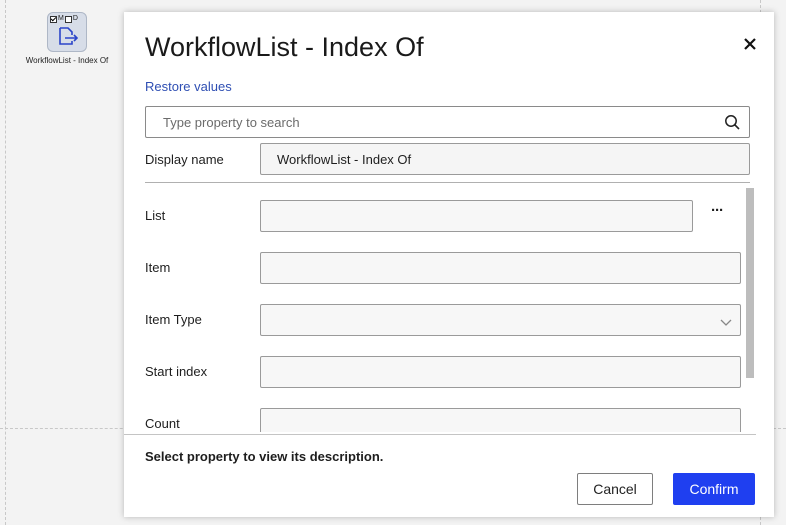 The image size is (786, 525). Describe the element at coordinates (155, 215) in the screenshot. I see `list-label: List` at that location.